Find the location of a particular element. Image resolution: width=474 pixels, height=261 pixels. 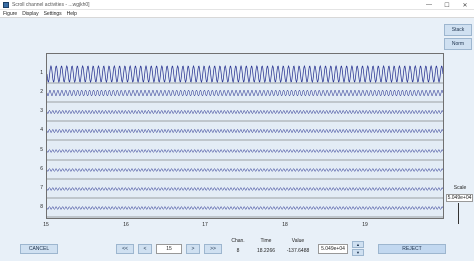

chan-header: Chan. is located at coordinates (238, 241).